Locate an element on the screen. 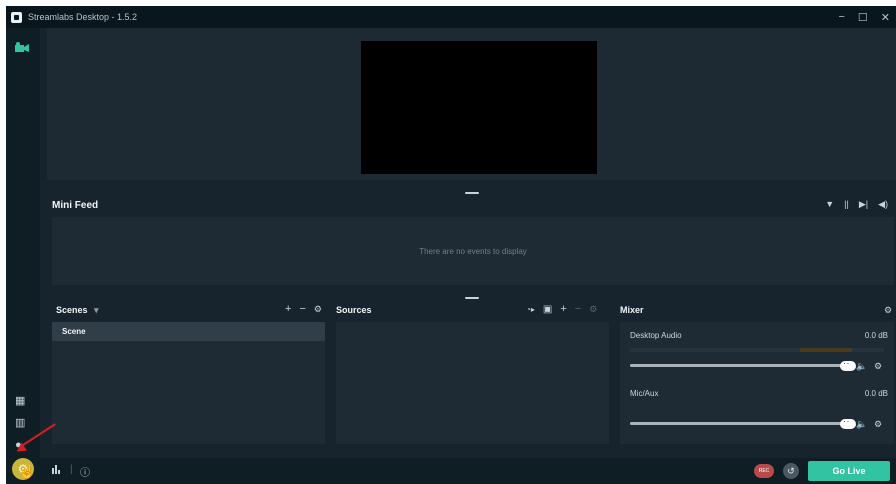 The image size is (896, 484). source-settings-icon: ⚙ is located at coordinates (593, 309).